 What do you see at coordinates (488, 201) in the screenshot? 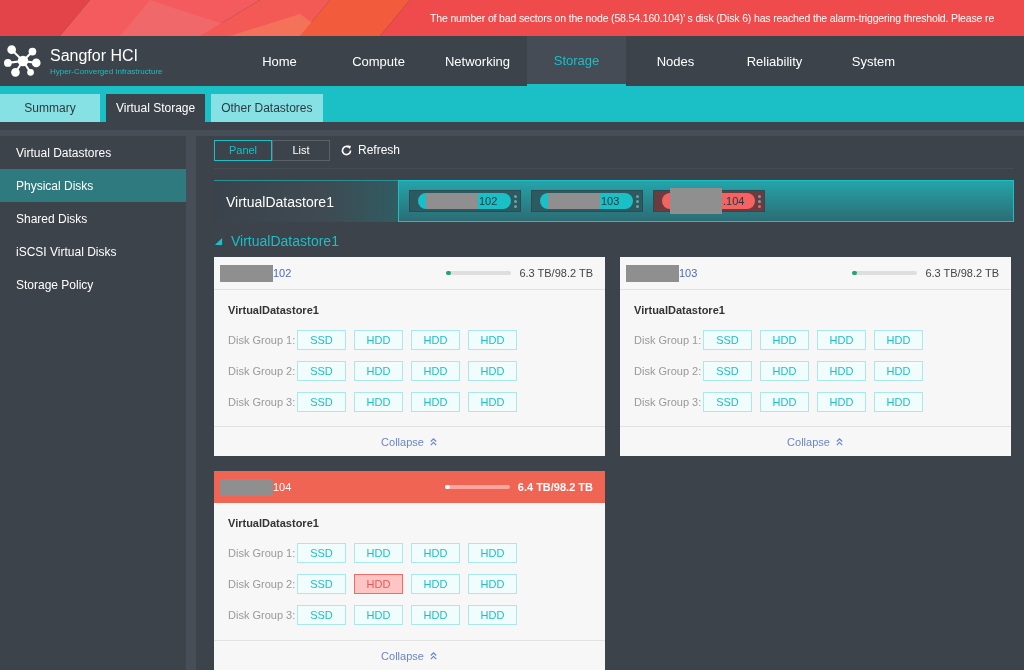
I see `node-label: 102` at bounding box center [488, 201].